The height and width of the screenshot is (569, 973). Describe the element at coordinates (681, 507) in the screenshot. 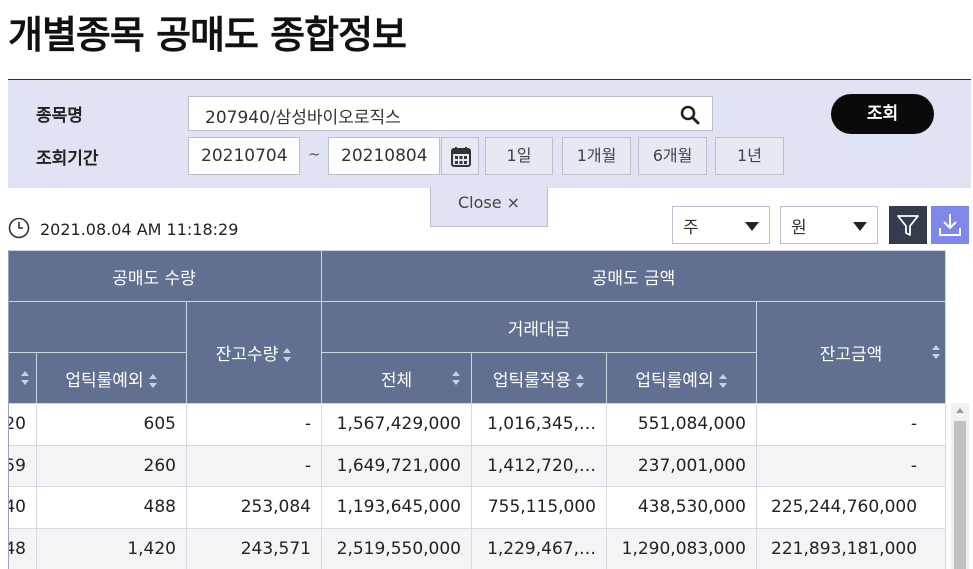

I see `table-cell: 438,530,000` at that location.